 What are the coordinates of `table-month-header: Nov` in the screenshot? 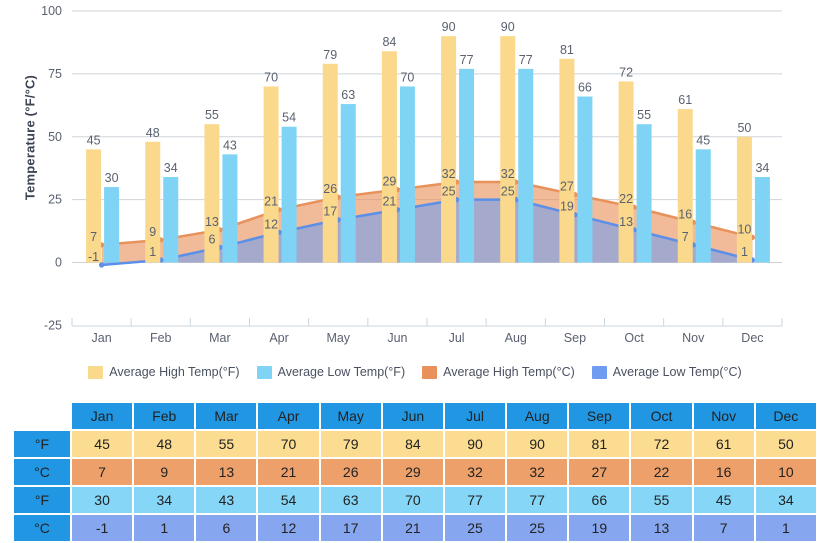 It's located at (723, 416).